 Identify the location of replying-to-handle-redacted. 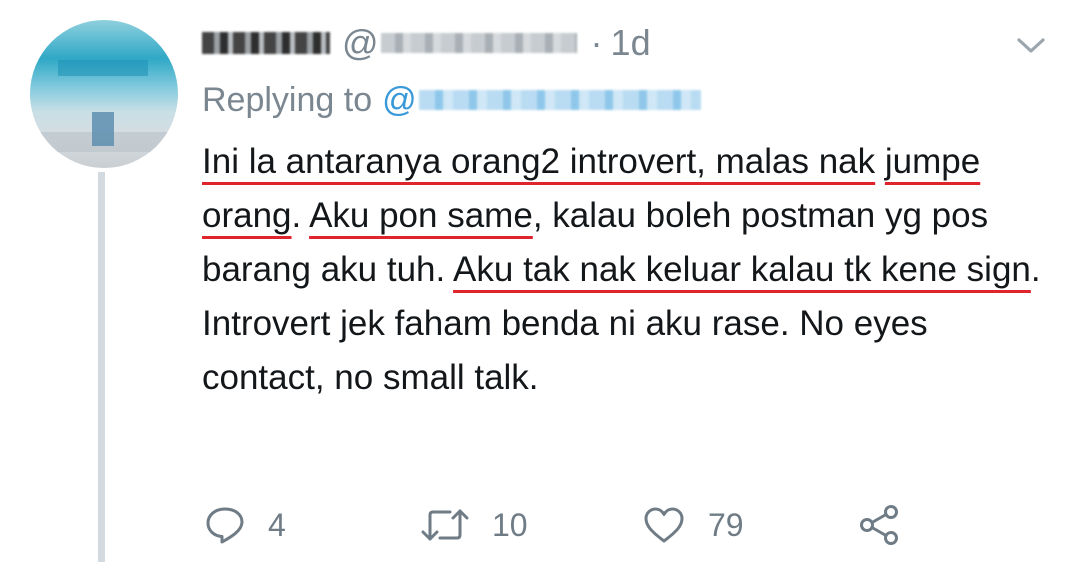
(559, 100).